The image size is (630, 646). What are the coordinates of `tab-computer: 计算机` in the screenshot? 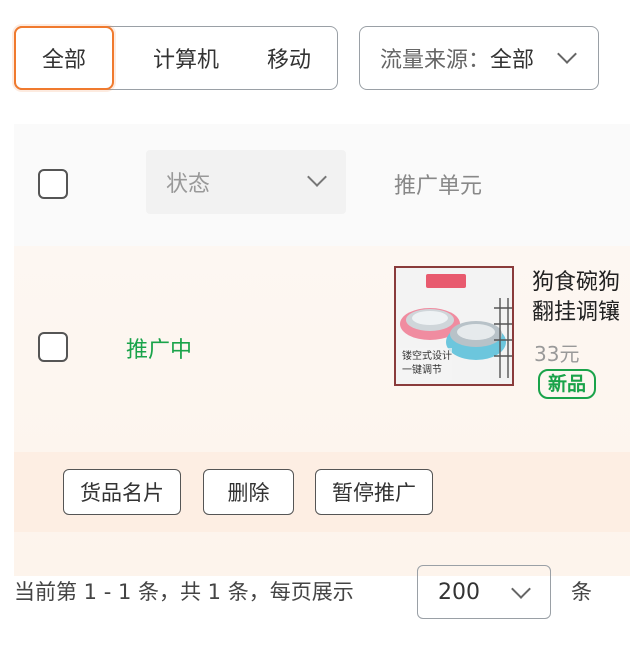 It's located at (186, 58).